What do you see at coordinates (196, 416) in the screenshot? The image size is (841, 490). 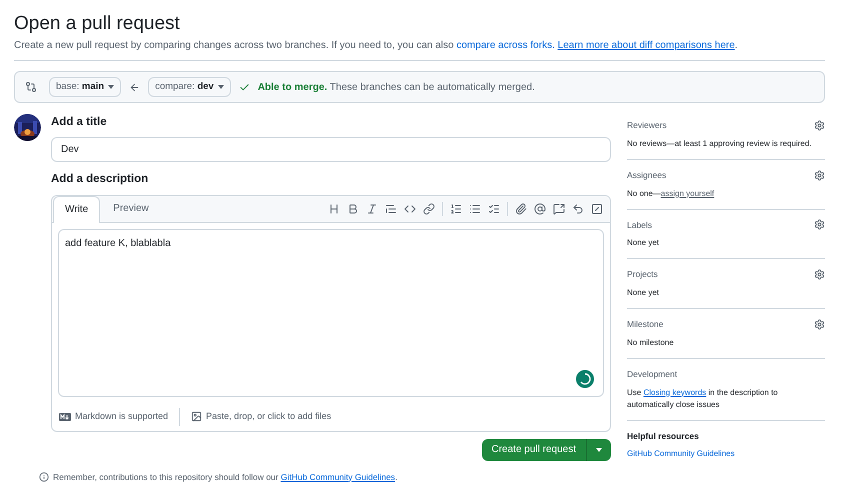 I see `image-icon` at bounding box center [196, 416].